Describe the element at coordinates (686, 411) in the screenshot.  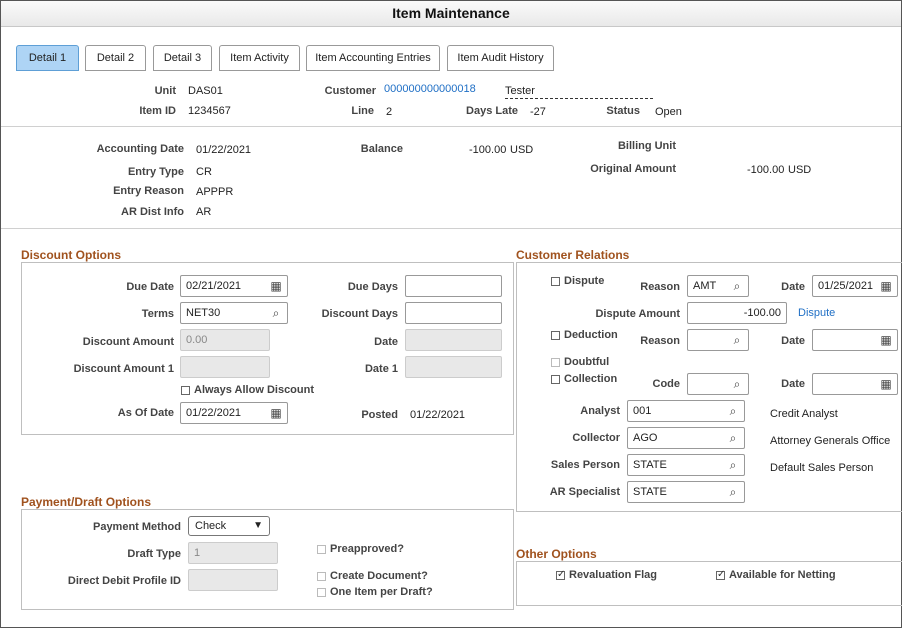
I see `analyst-input: 001 ⌕` at that location.